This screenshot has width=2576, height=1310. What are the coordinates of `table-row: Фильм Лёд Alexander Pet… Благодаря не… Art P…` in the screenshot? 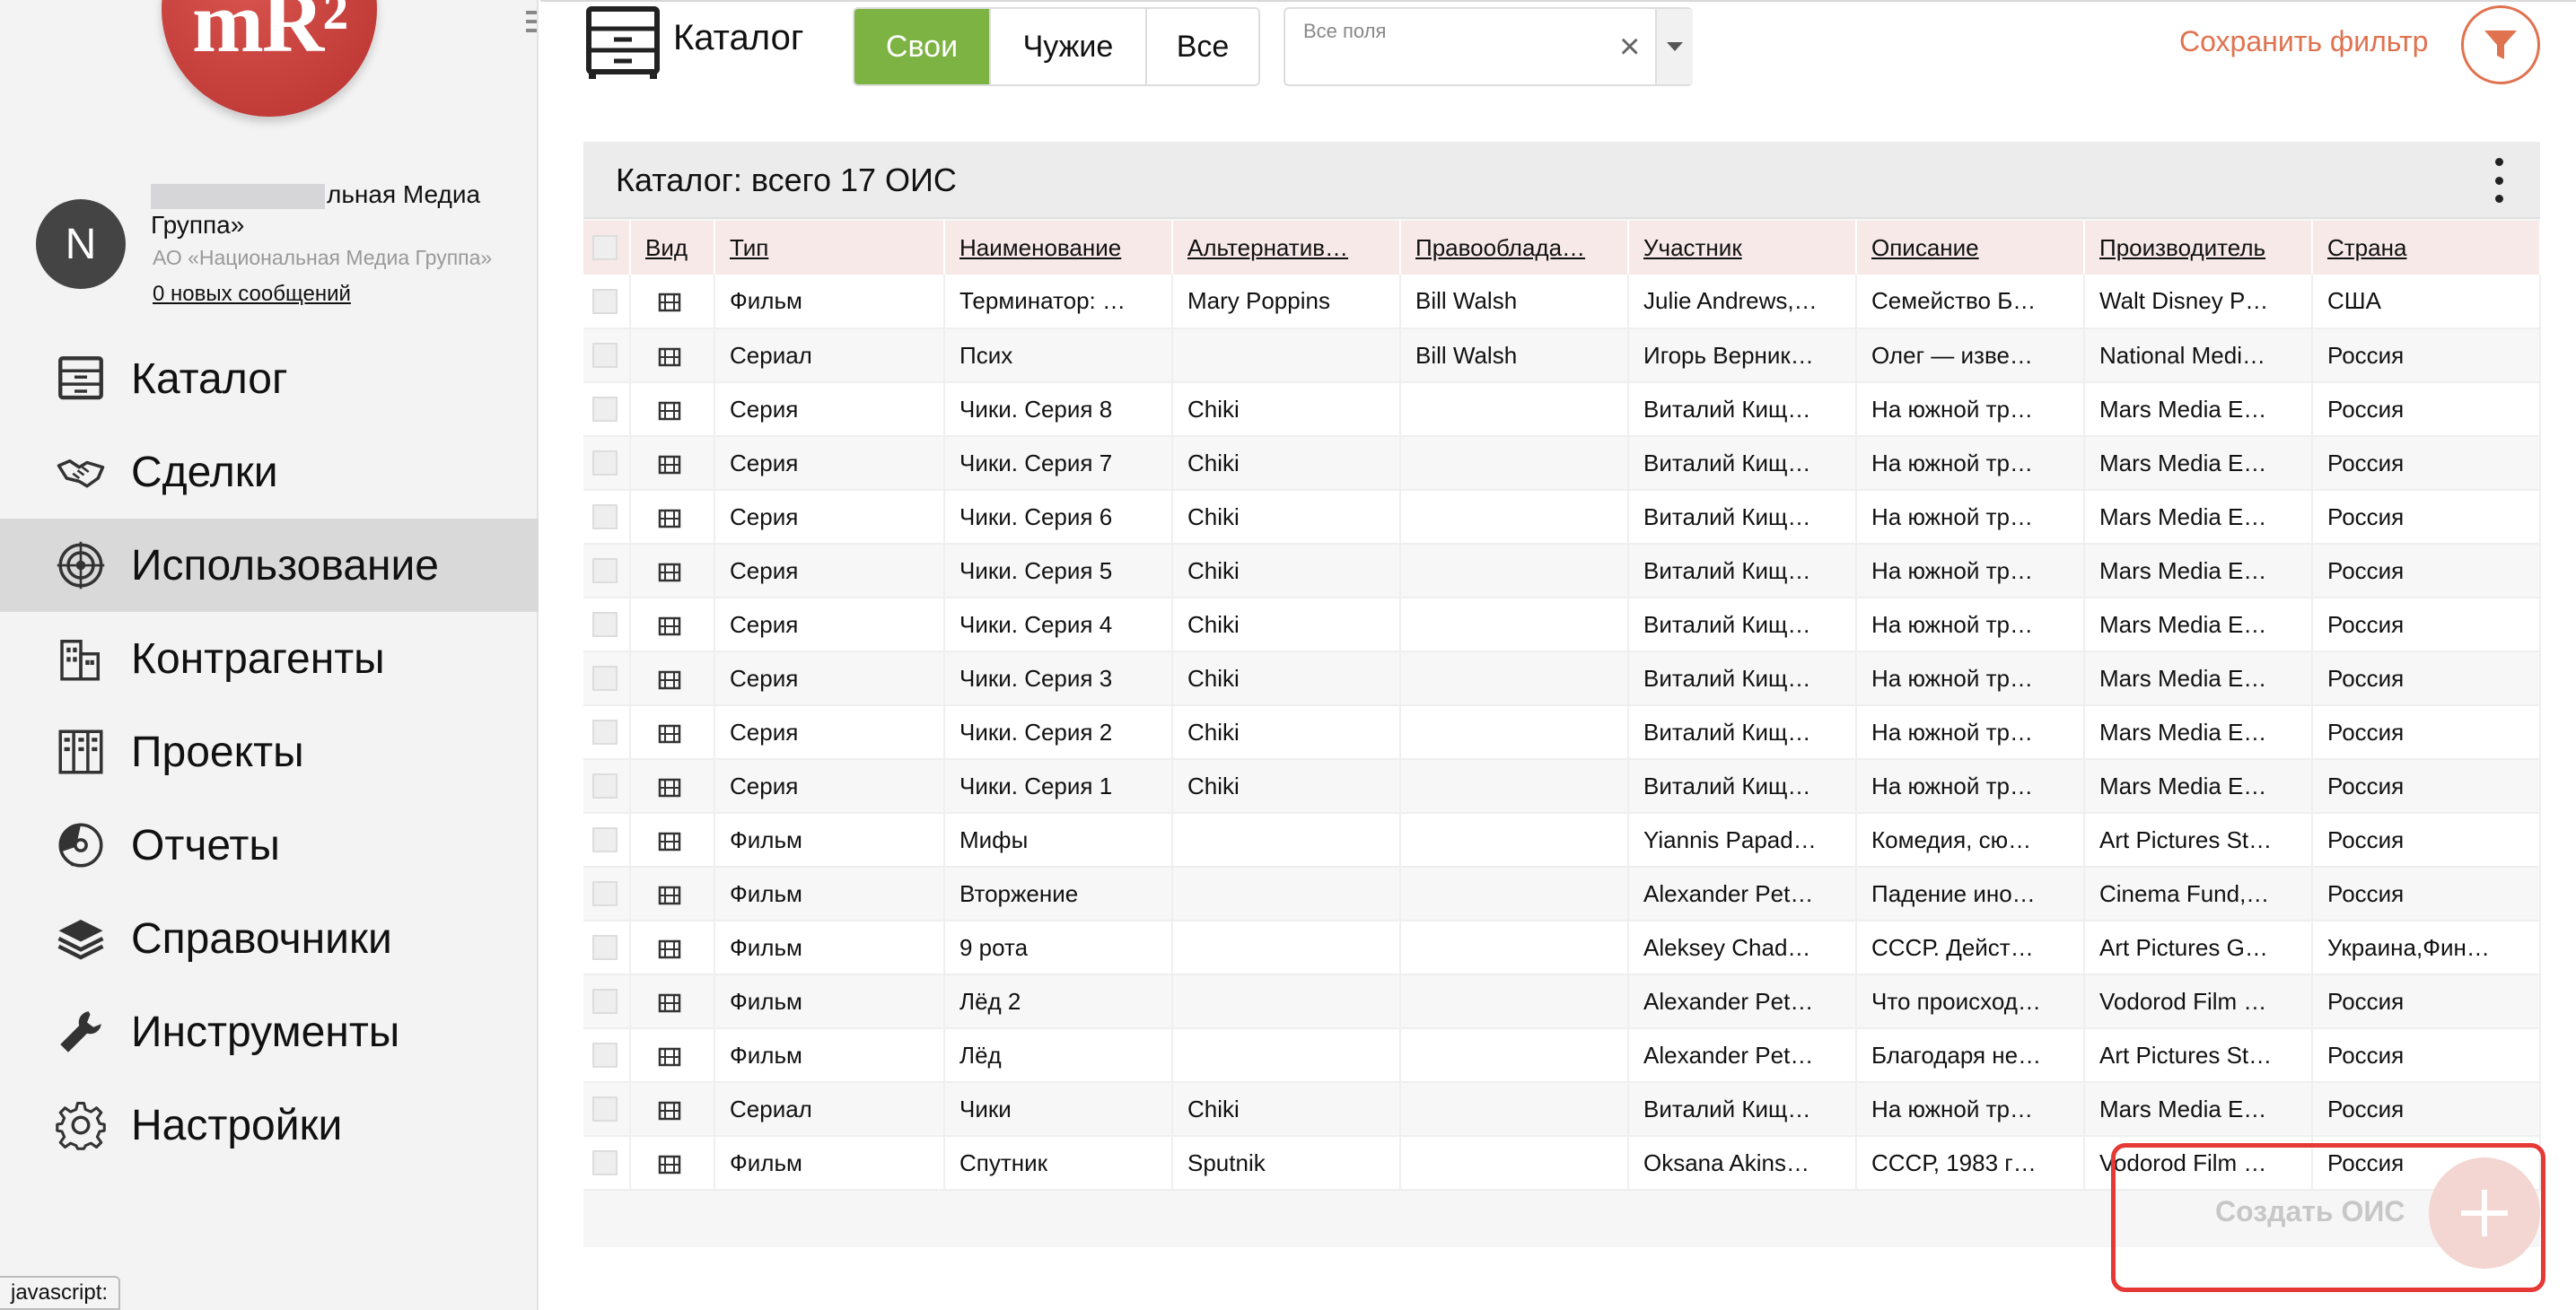 It's located at (1562, 1056).